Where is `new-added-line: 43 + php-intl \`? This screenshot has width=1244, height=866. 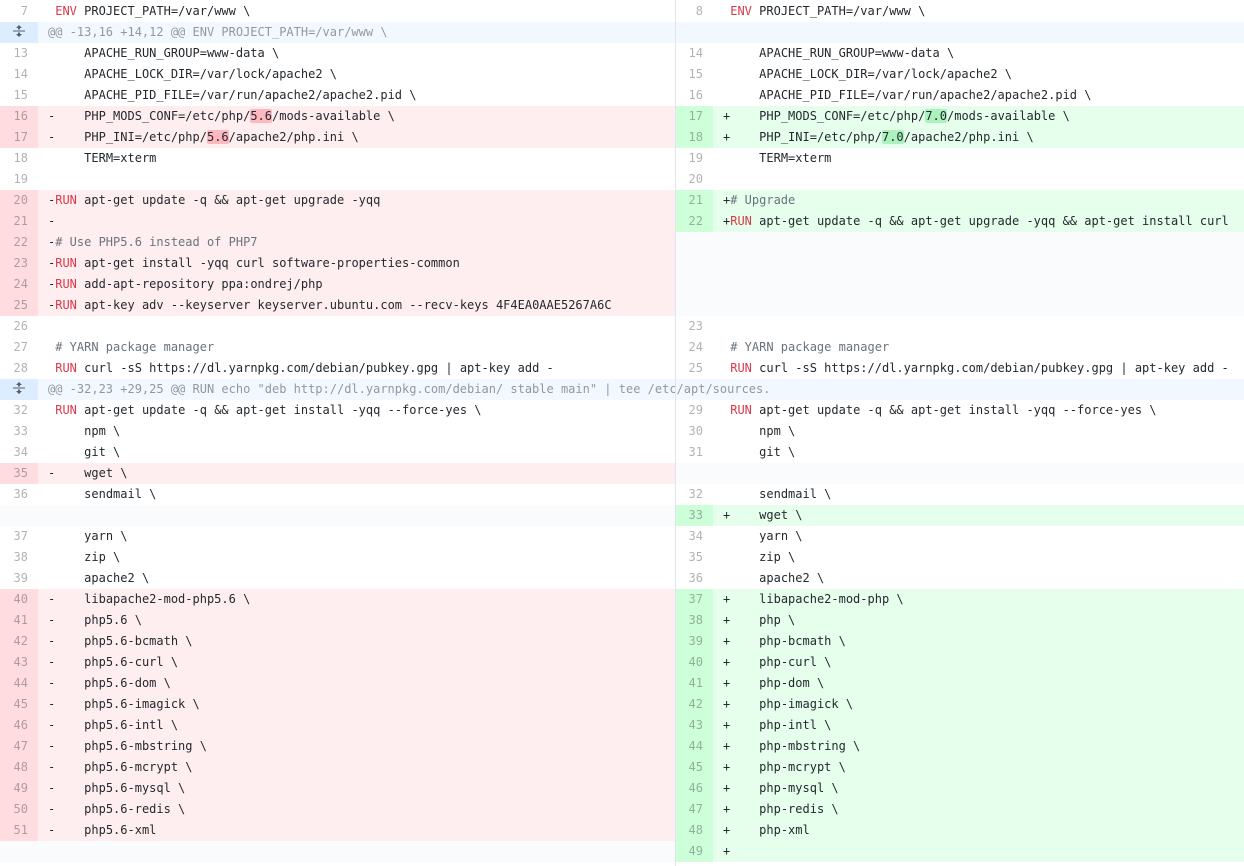 new-added-line: 43 + php-intl \ is located at coordinates (959, 725).